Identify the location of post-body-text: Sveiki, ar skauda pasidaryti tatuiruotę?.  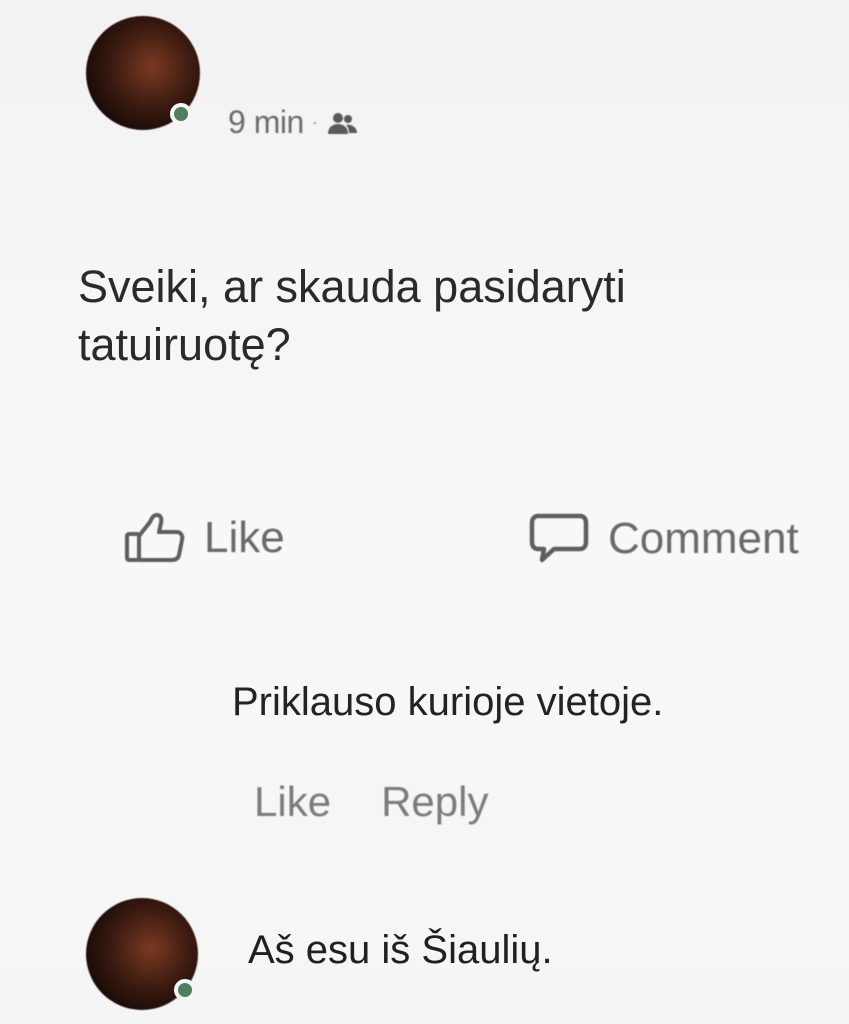
(352, 315).